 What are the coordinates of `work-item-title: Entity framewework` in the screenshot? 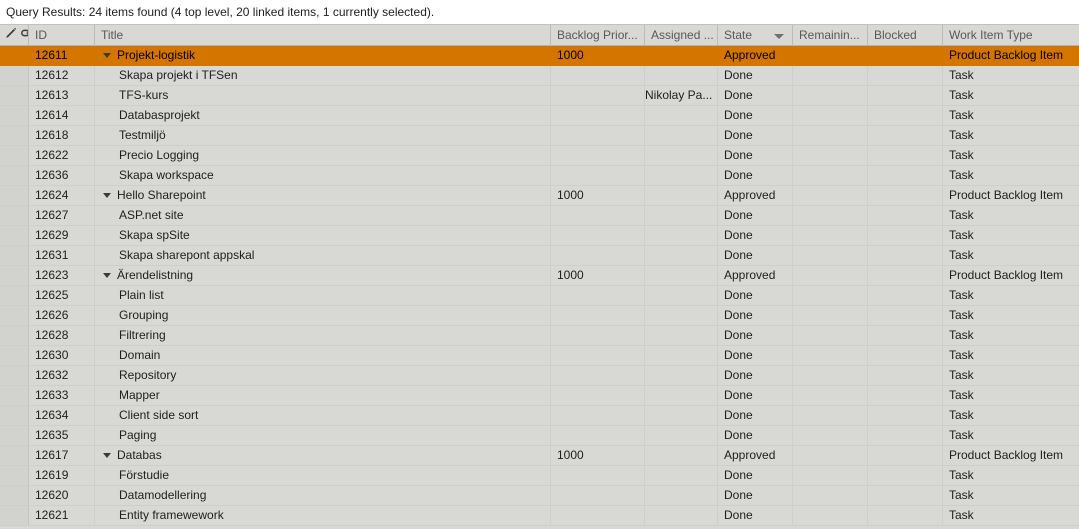 It's located at (171, 515).